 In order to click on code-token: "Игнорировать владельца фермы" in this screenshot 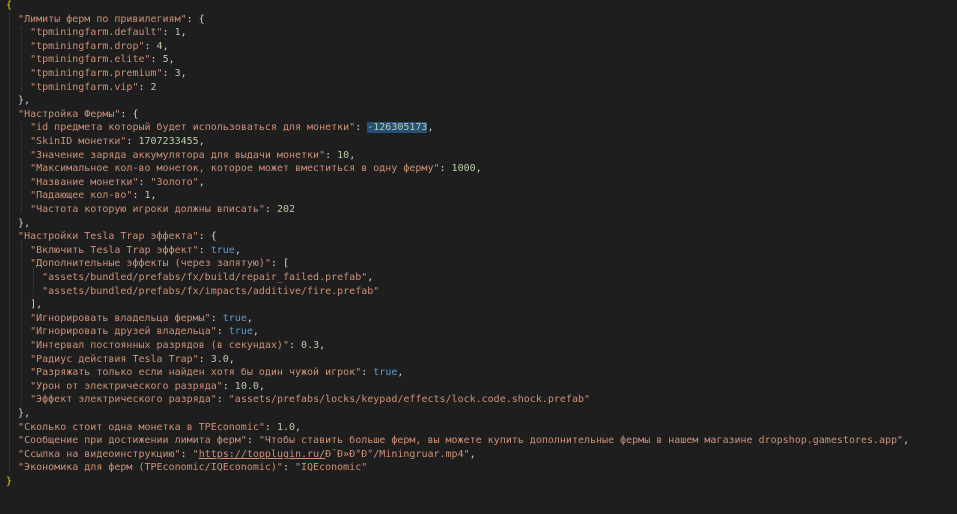, I will do `click(120, 318)`.